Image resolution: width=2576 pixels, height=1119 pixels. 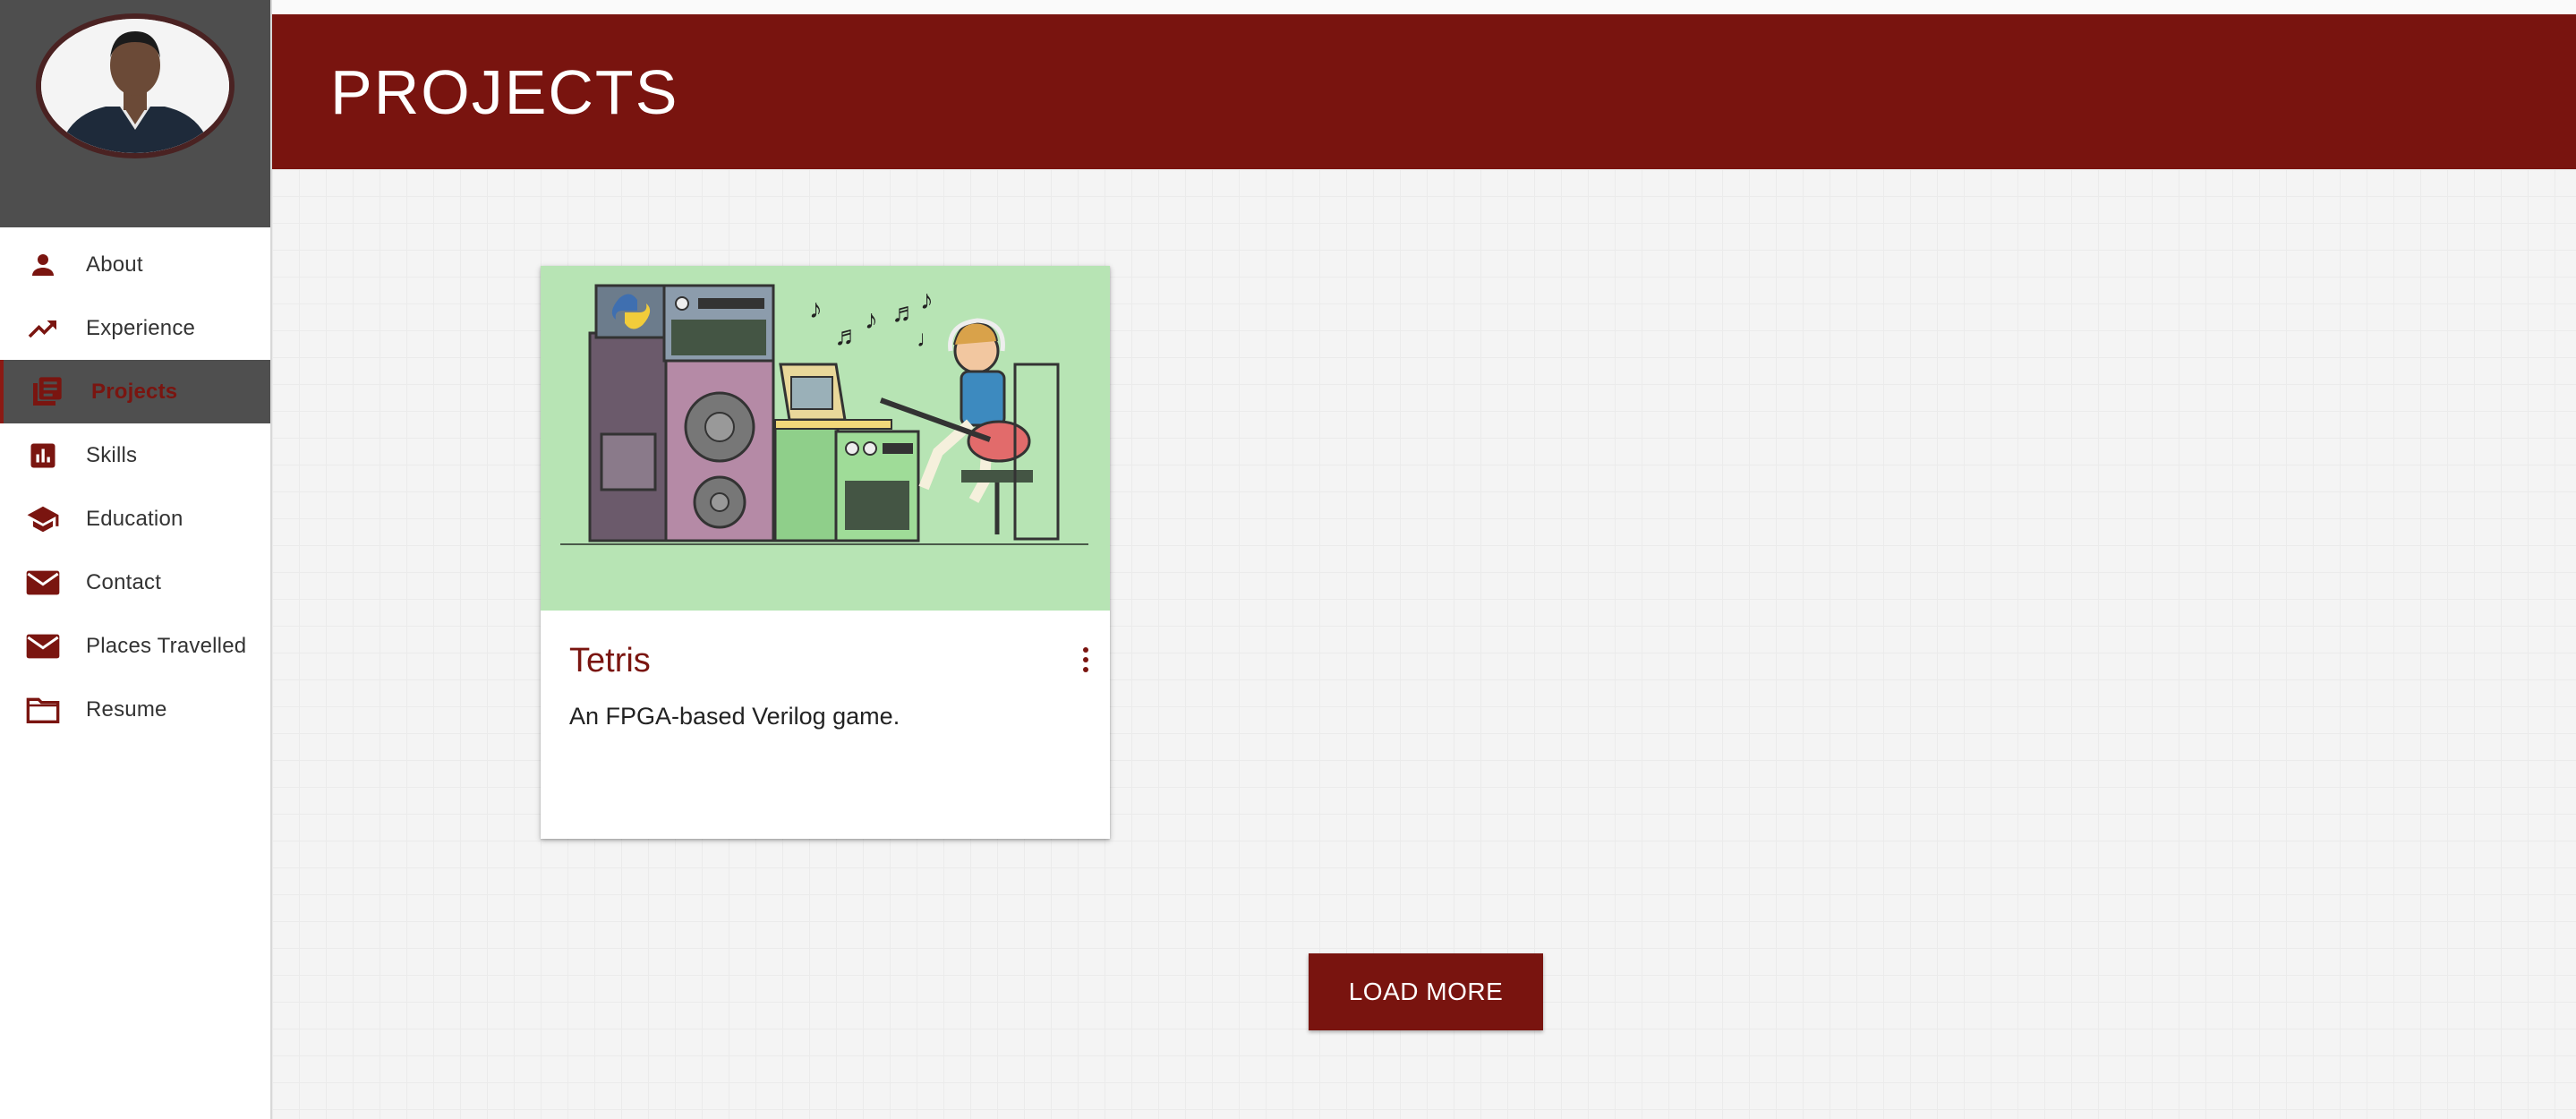 What do you see at coordinates (124, 581) in the screenshot?
I see `sidebar-item-label: Contact` at bounding box center [124, 581].